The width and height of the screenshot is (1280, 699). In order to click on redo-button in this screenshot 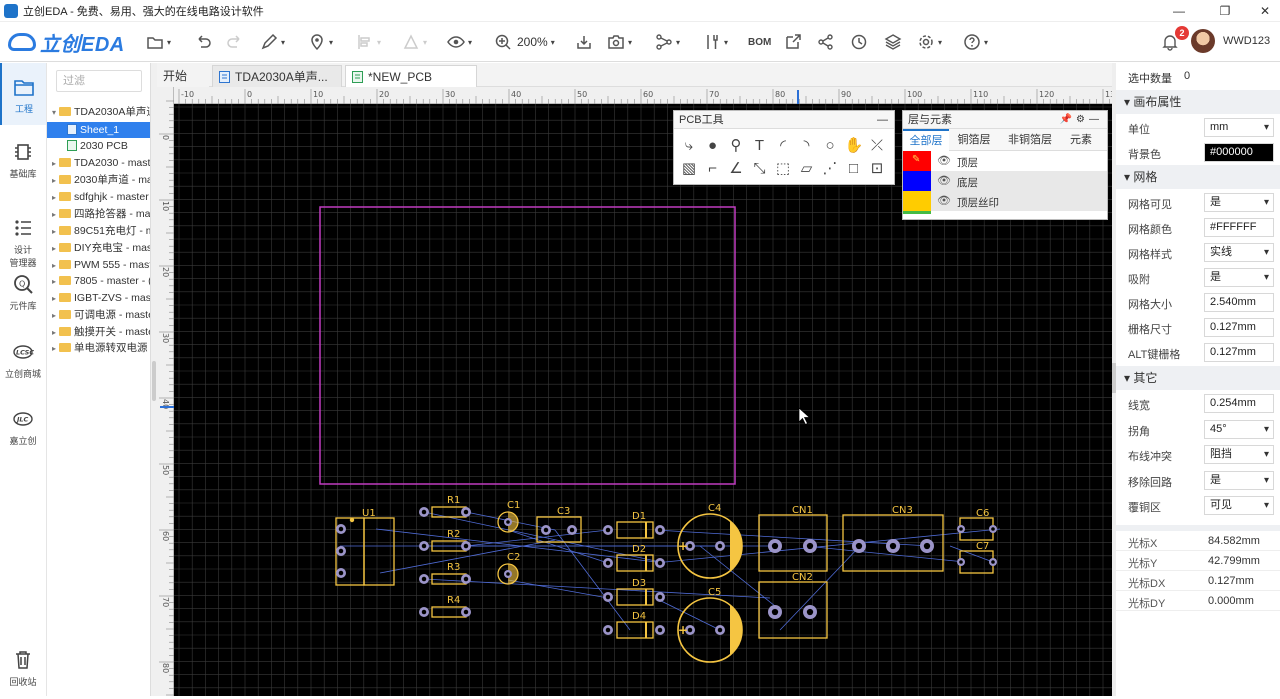, I will do `click(235, 42)`.